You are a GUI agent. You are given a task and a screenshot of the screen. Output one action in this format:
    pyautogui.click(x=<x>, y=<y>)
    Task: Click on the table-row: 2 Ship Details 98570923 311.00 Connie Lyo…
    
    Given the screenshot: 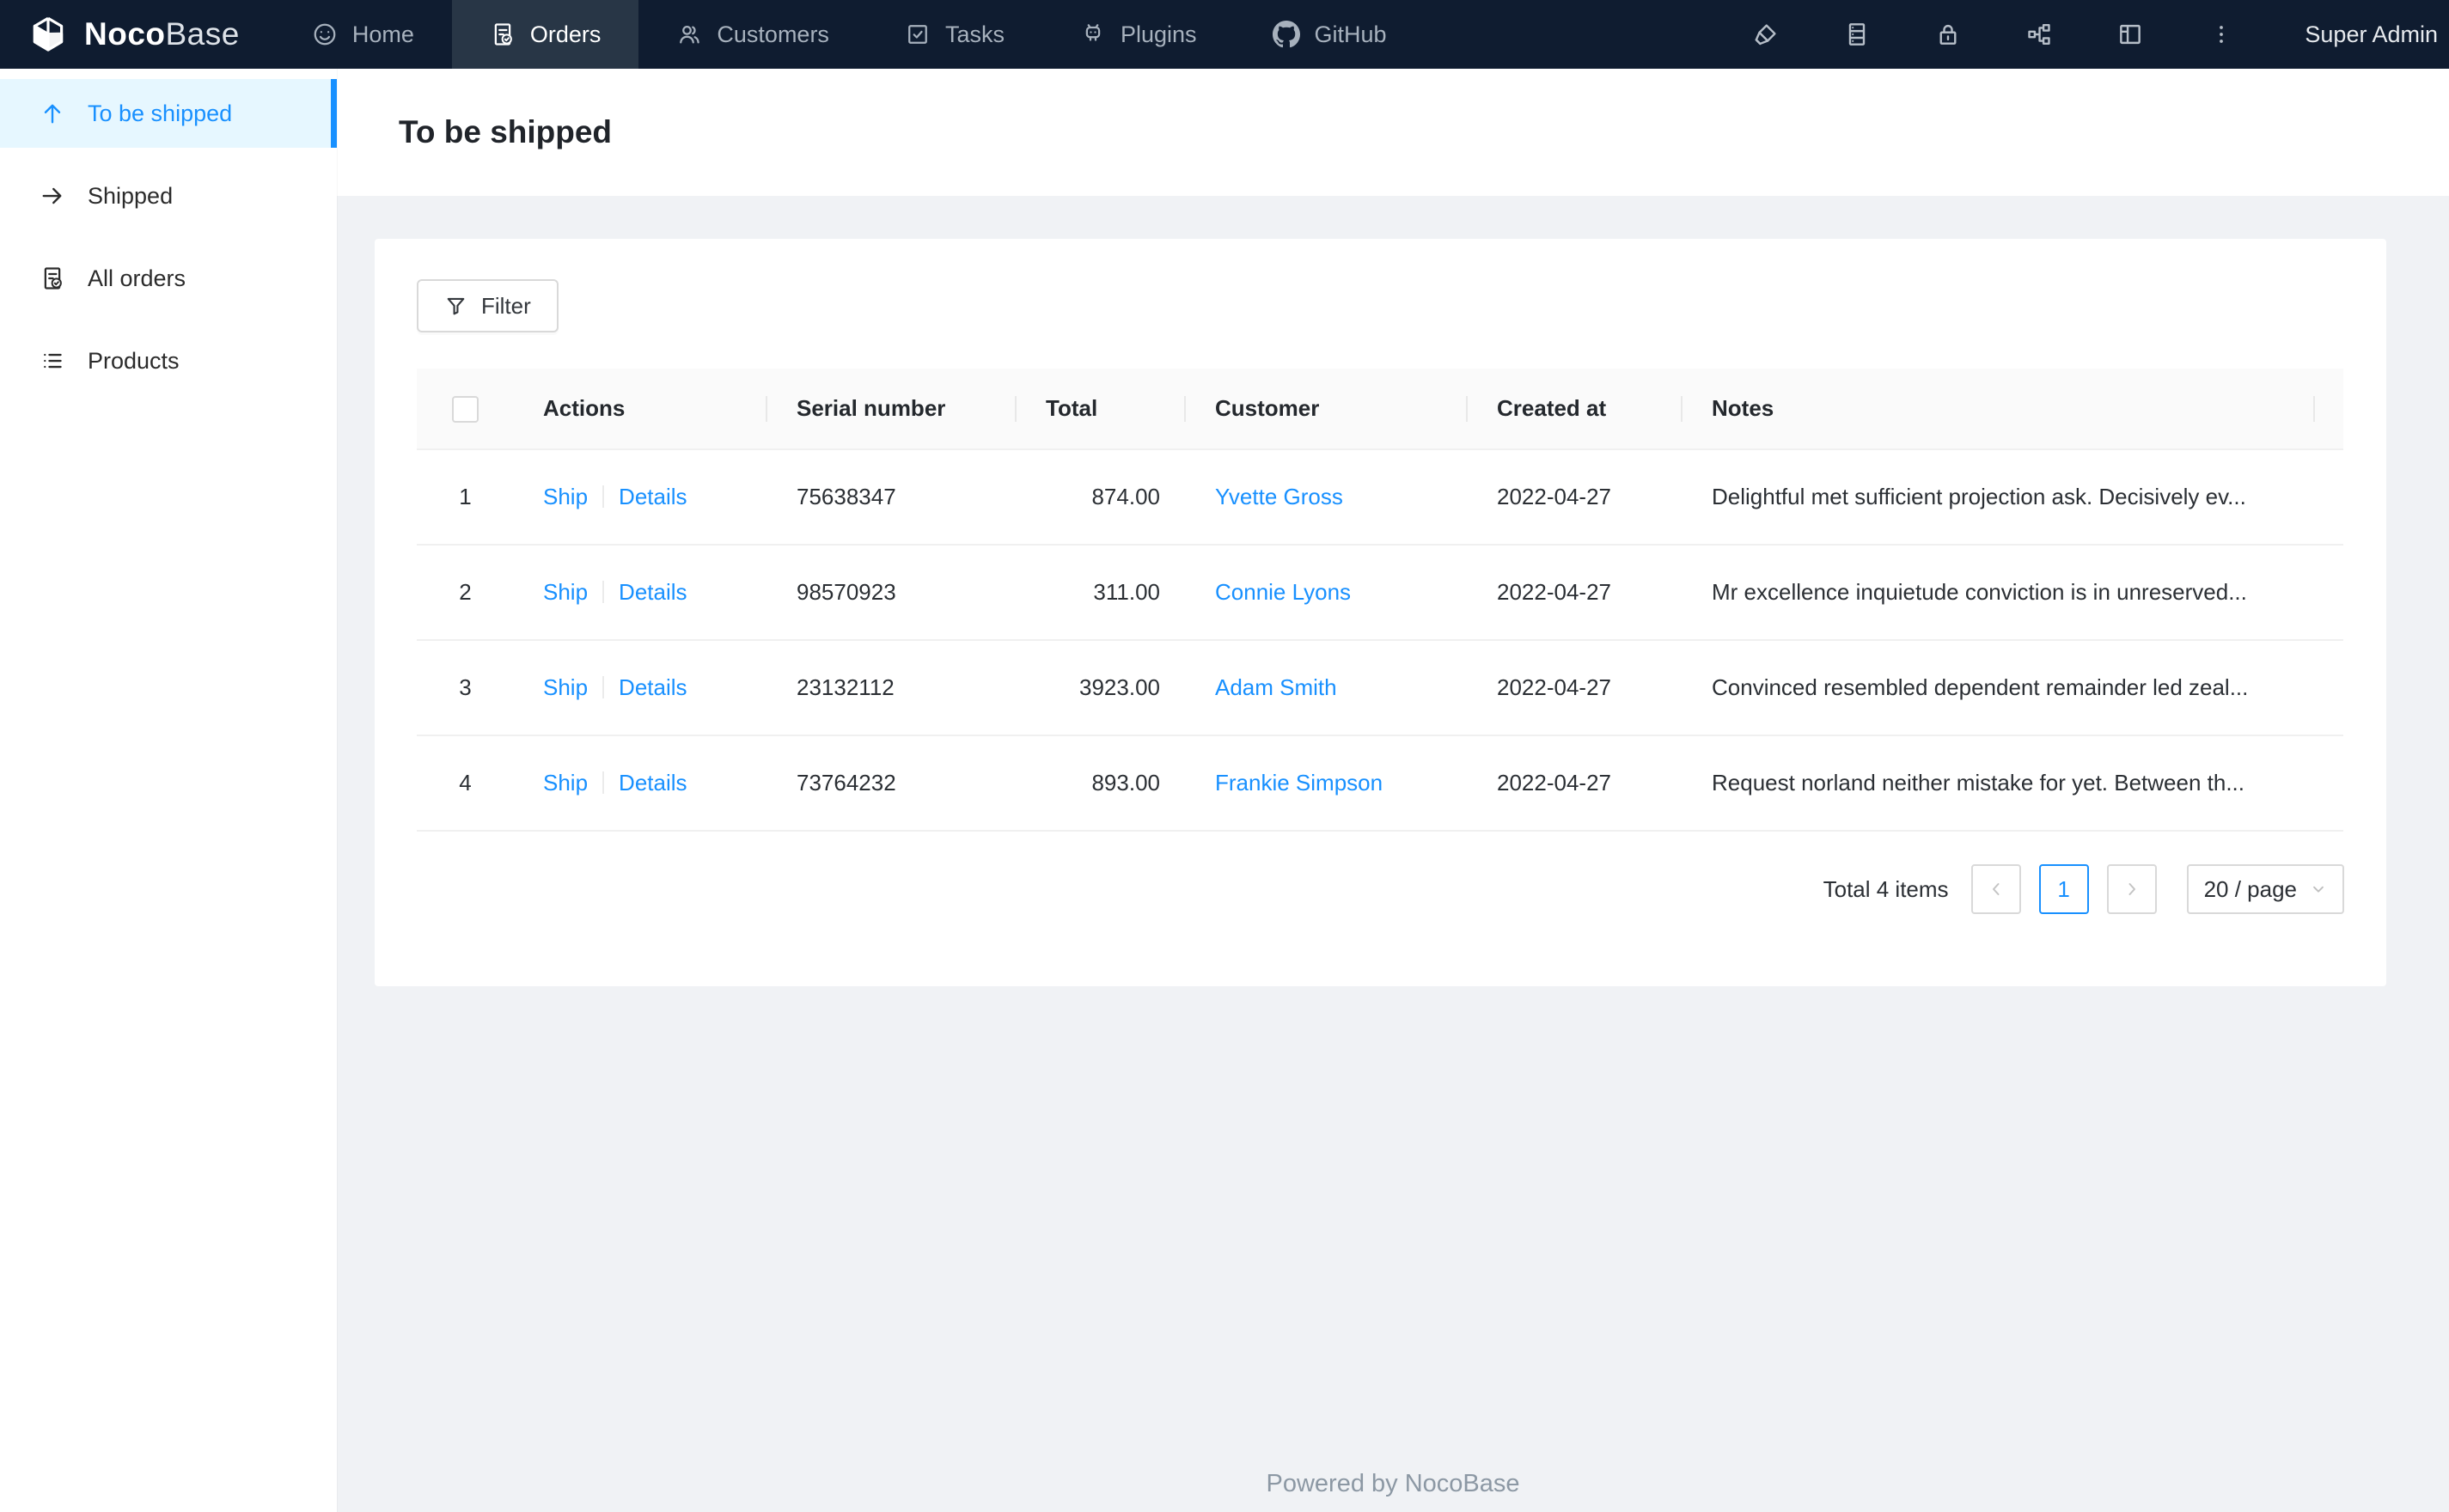 What is the action you would take?
    pyautogui.click(x=1380, y=593)
    